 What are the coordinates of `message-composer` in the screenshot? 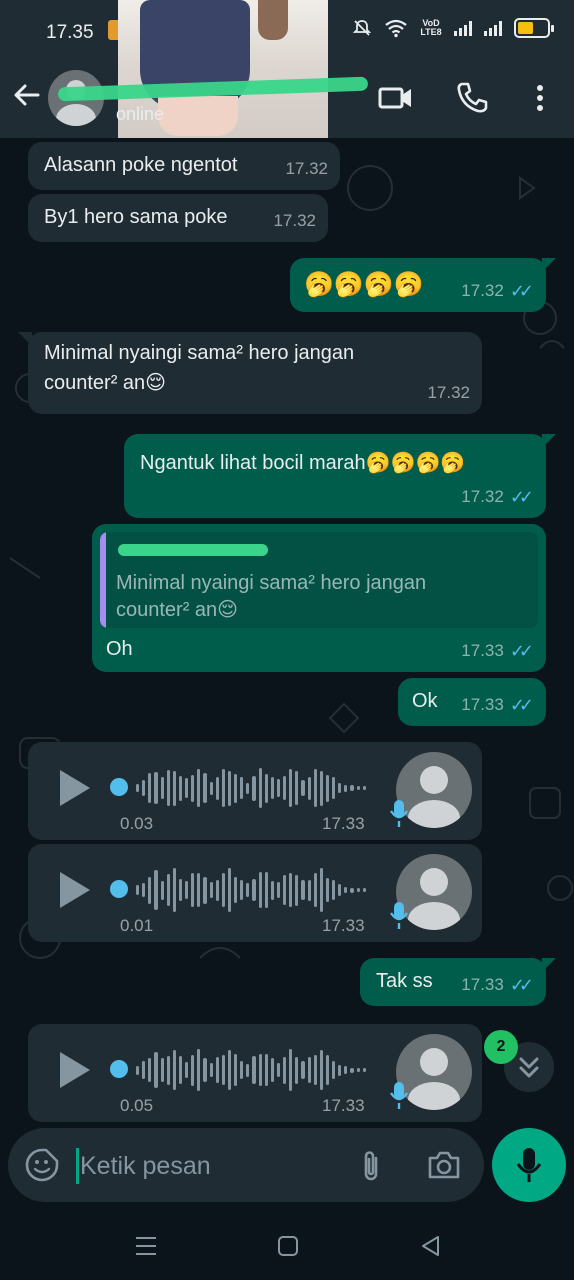 It's located at (246, 1165).